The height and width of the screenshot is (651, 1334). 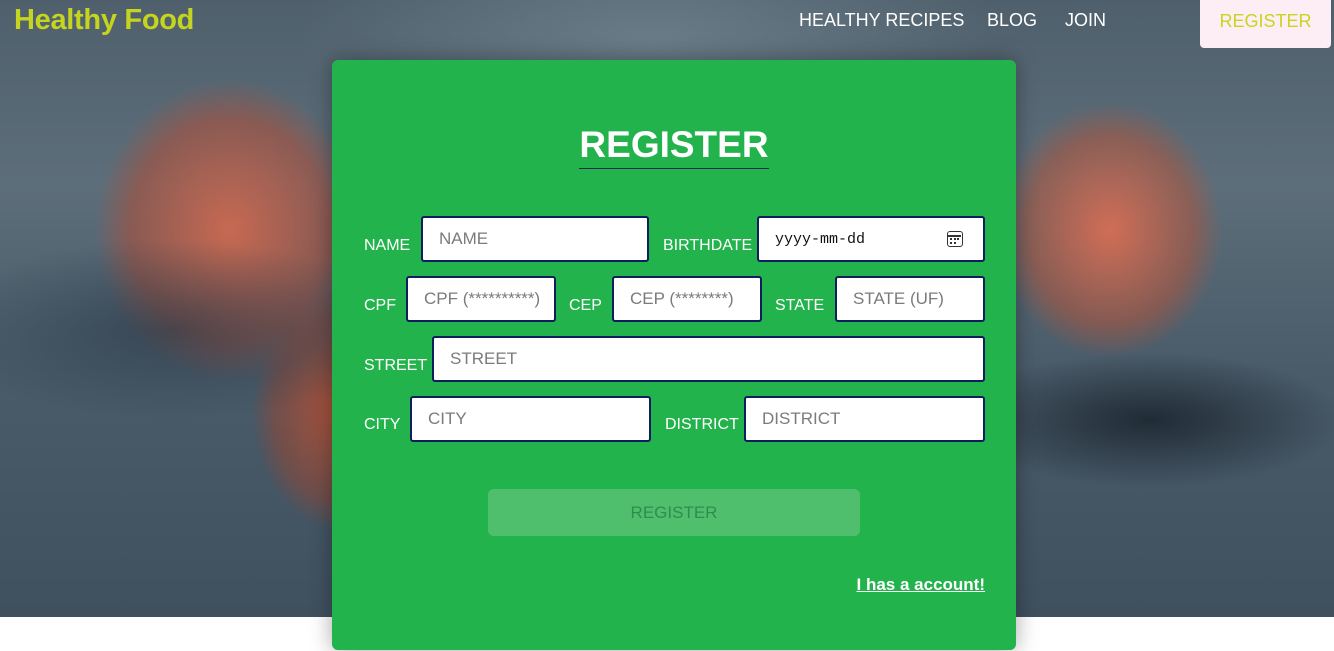 What do you see at coordinates (682, 298) in the screenshot?
I see `cep-placeholder: CEP (********)` at bounding box center [682, 298].